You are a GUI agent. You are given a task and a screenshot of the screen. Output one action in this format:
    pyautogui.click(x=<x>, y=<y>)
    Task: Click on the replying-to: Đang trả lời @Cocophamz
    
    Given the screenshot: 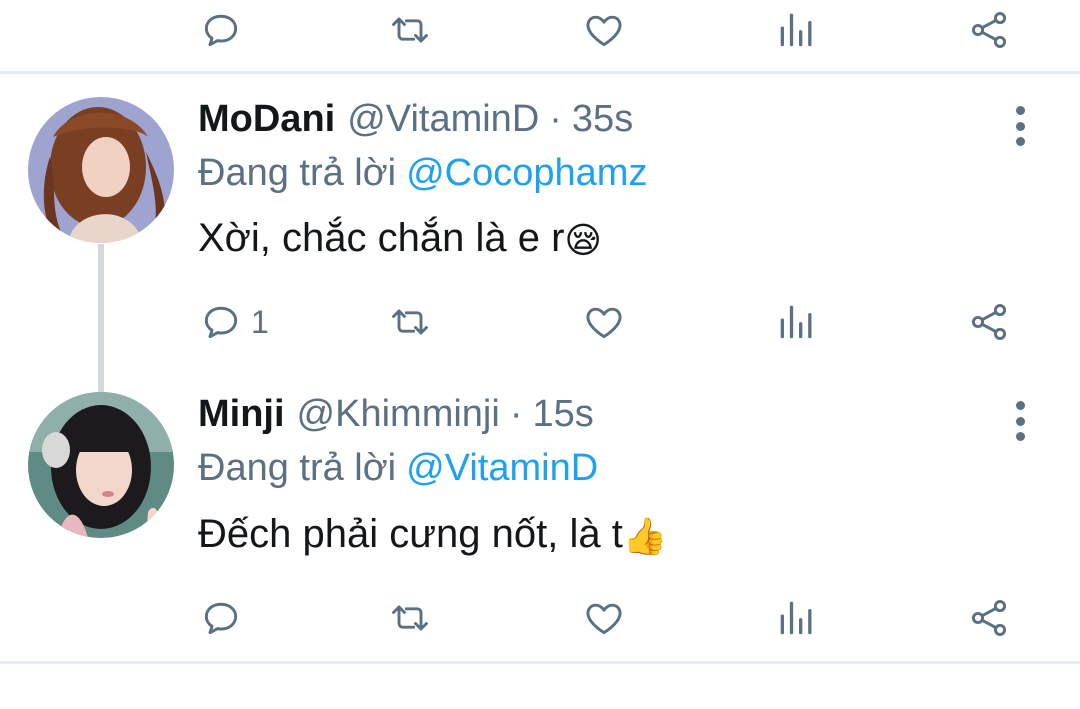 What is the action you would take?
    pyautogui.click(x=422, y=173)
    